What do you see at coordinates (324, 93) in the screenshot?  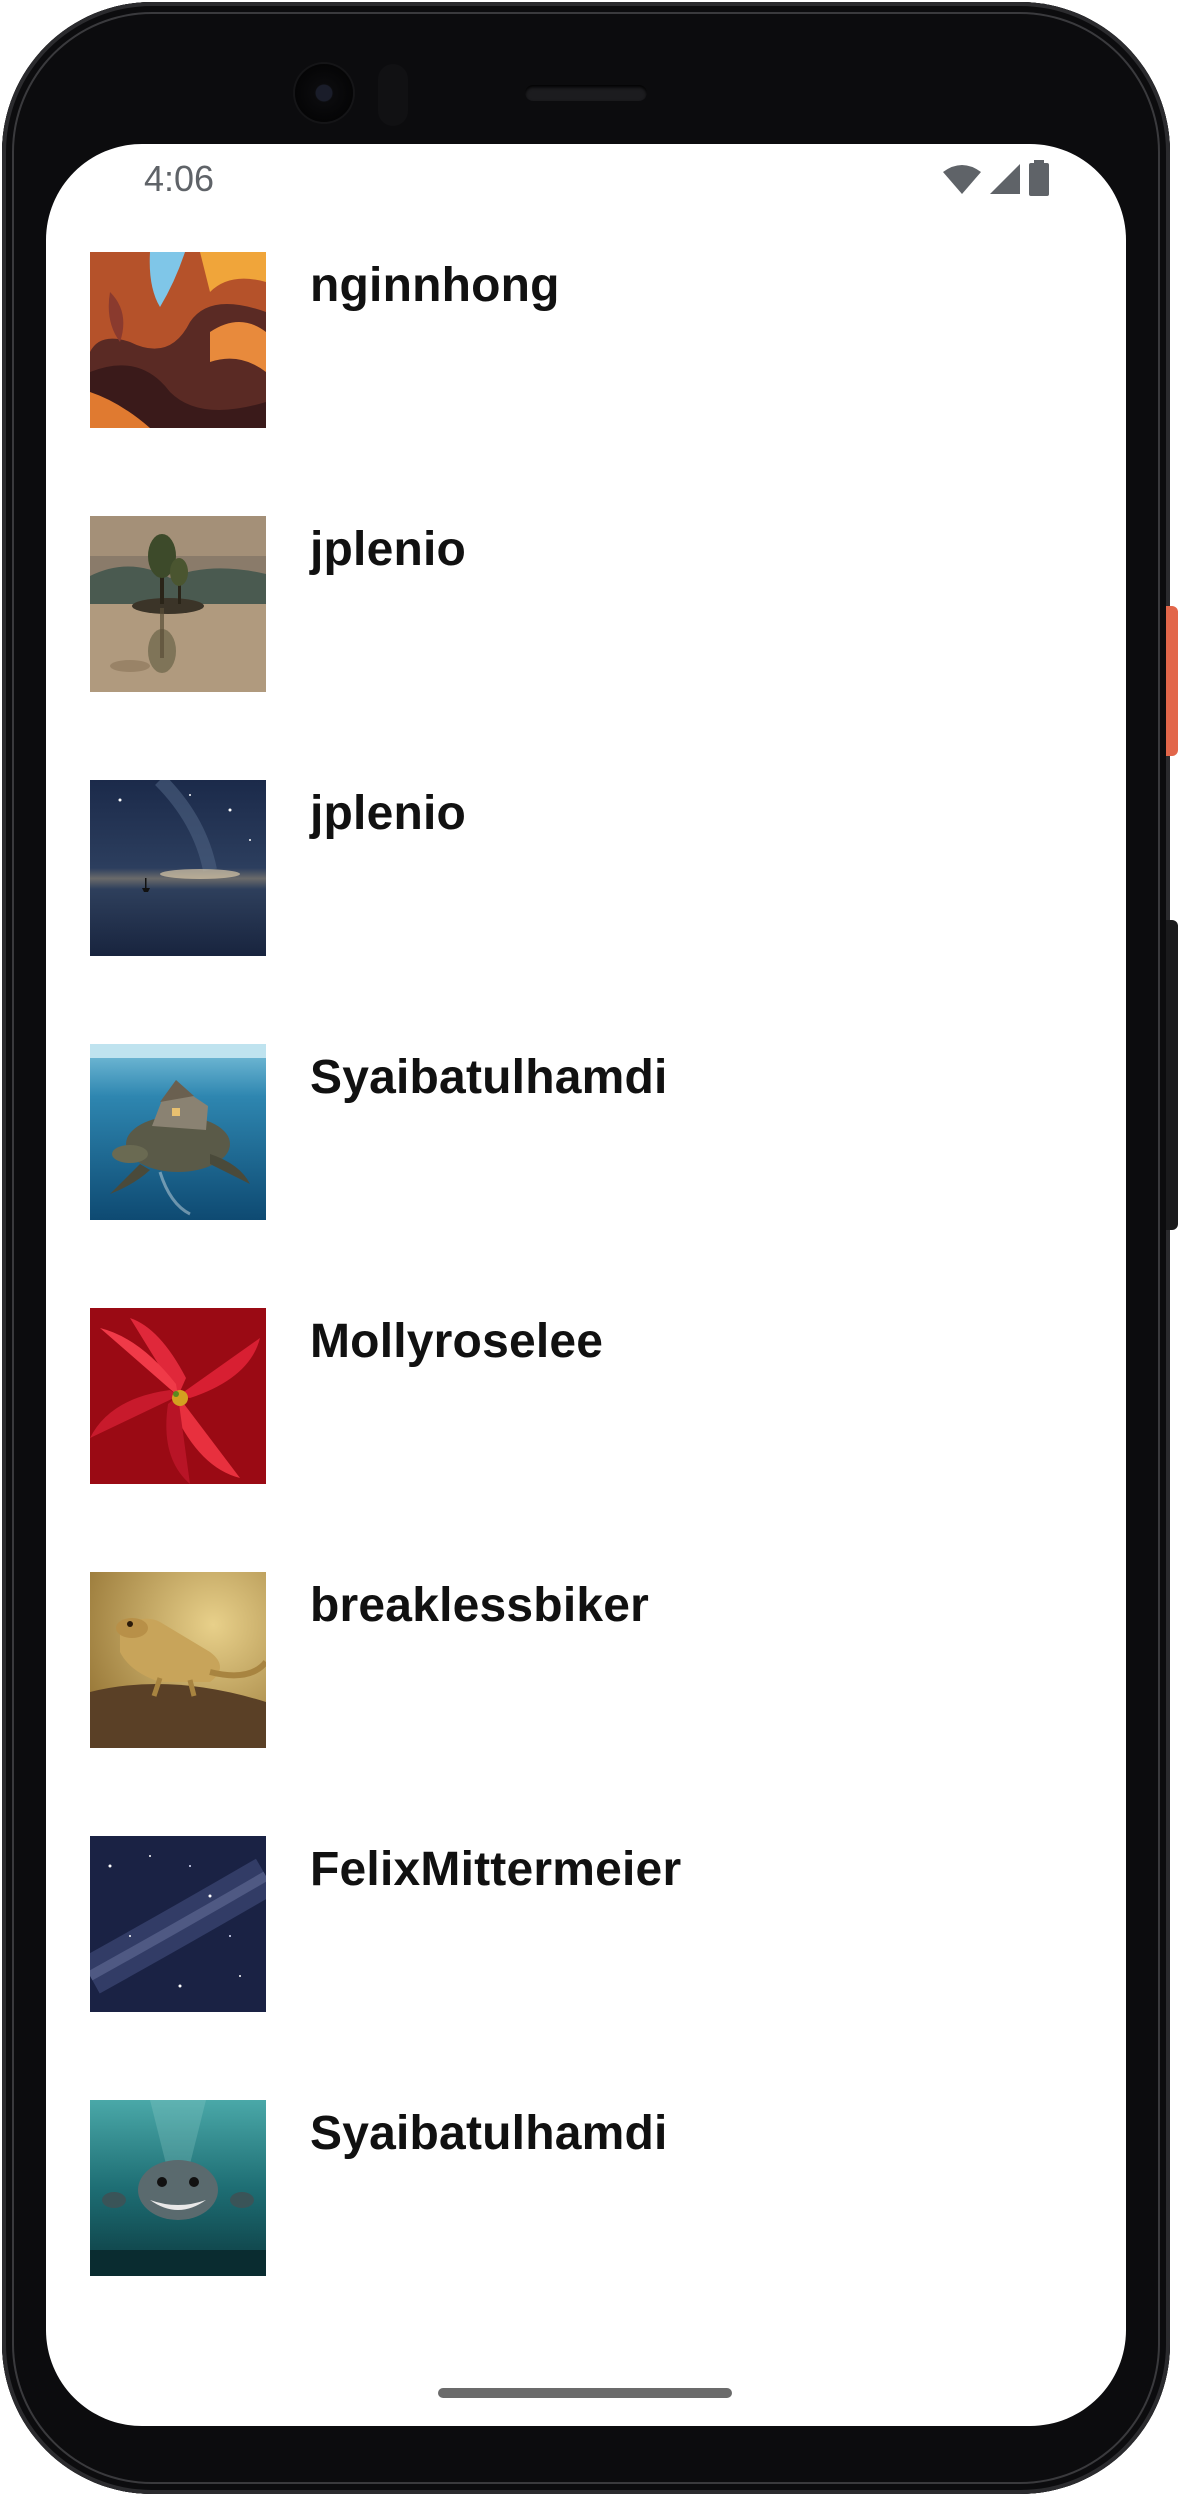 I see `front-camera-icon` at bounding box center [324, 93].